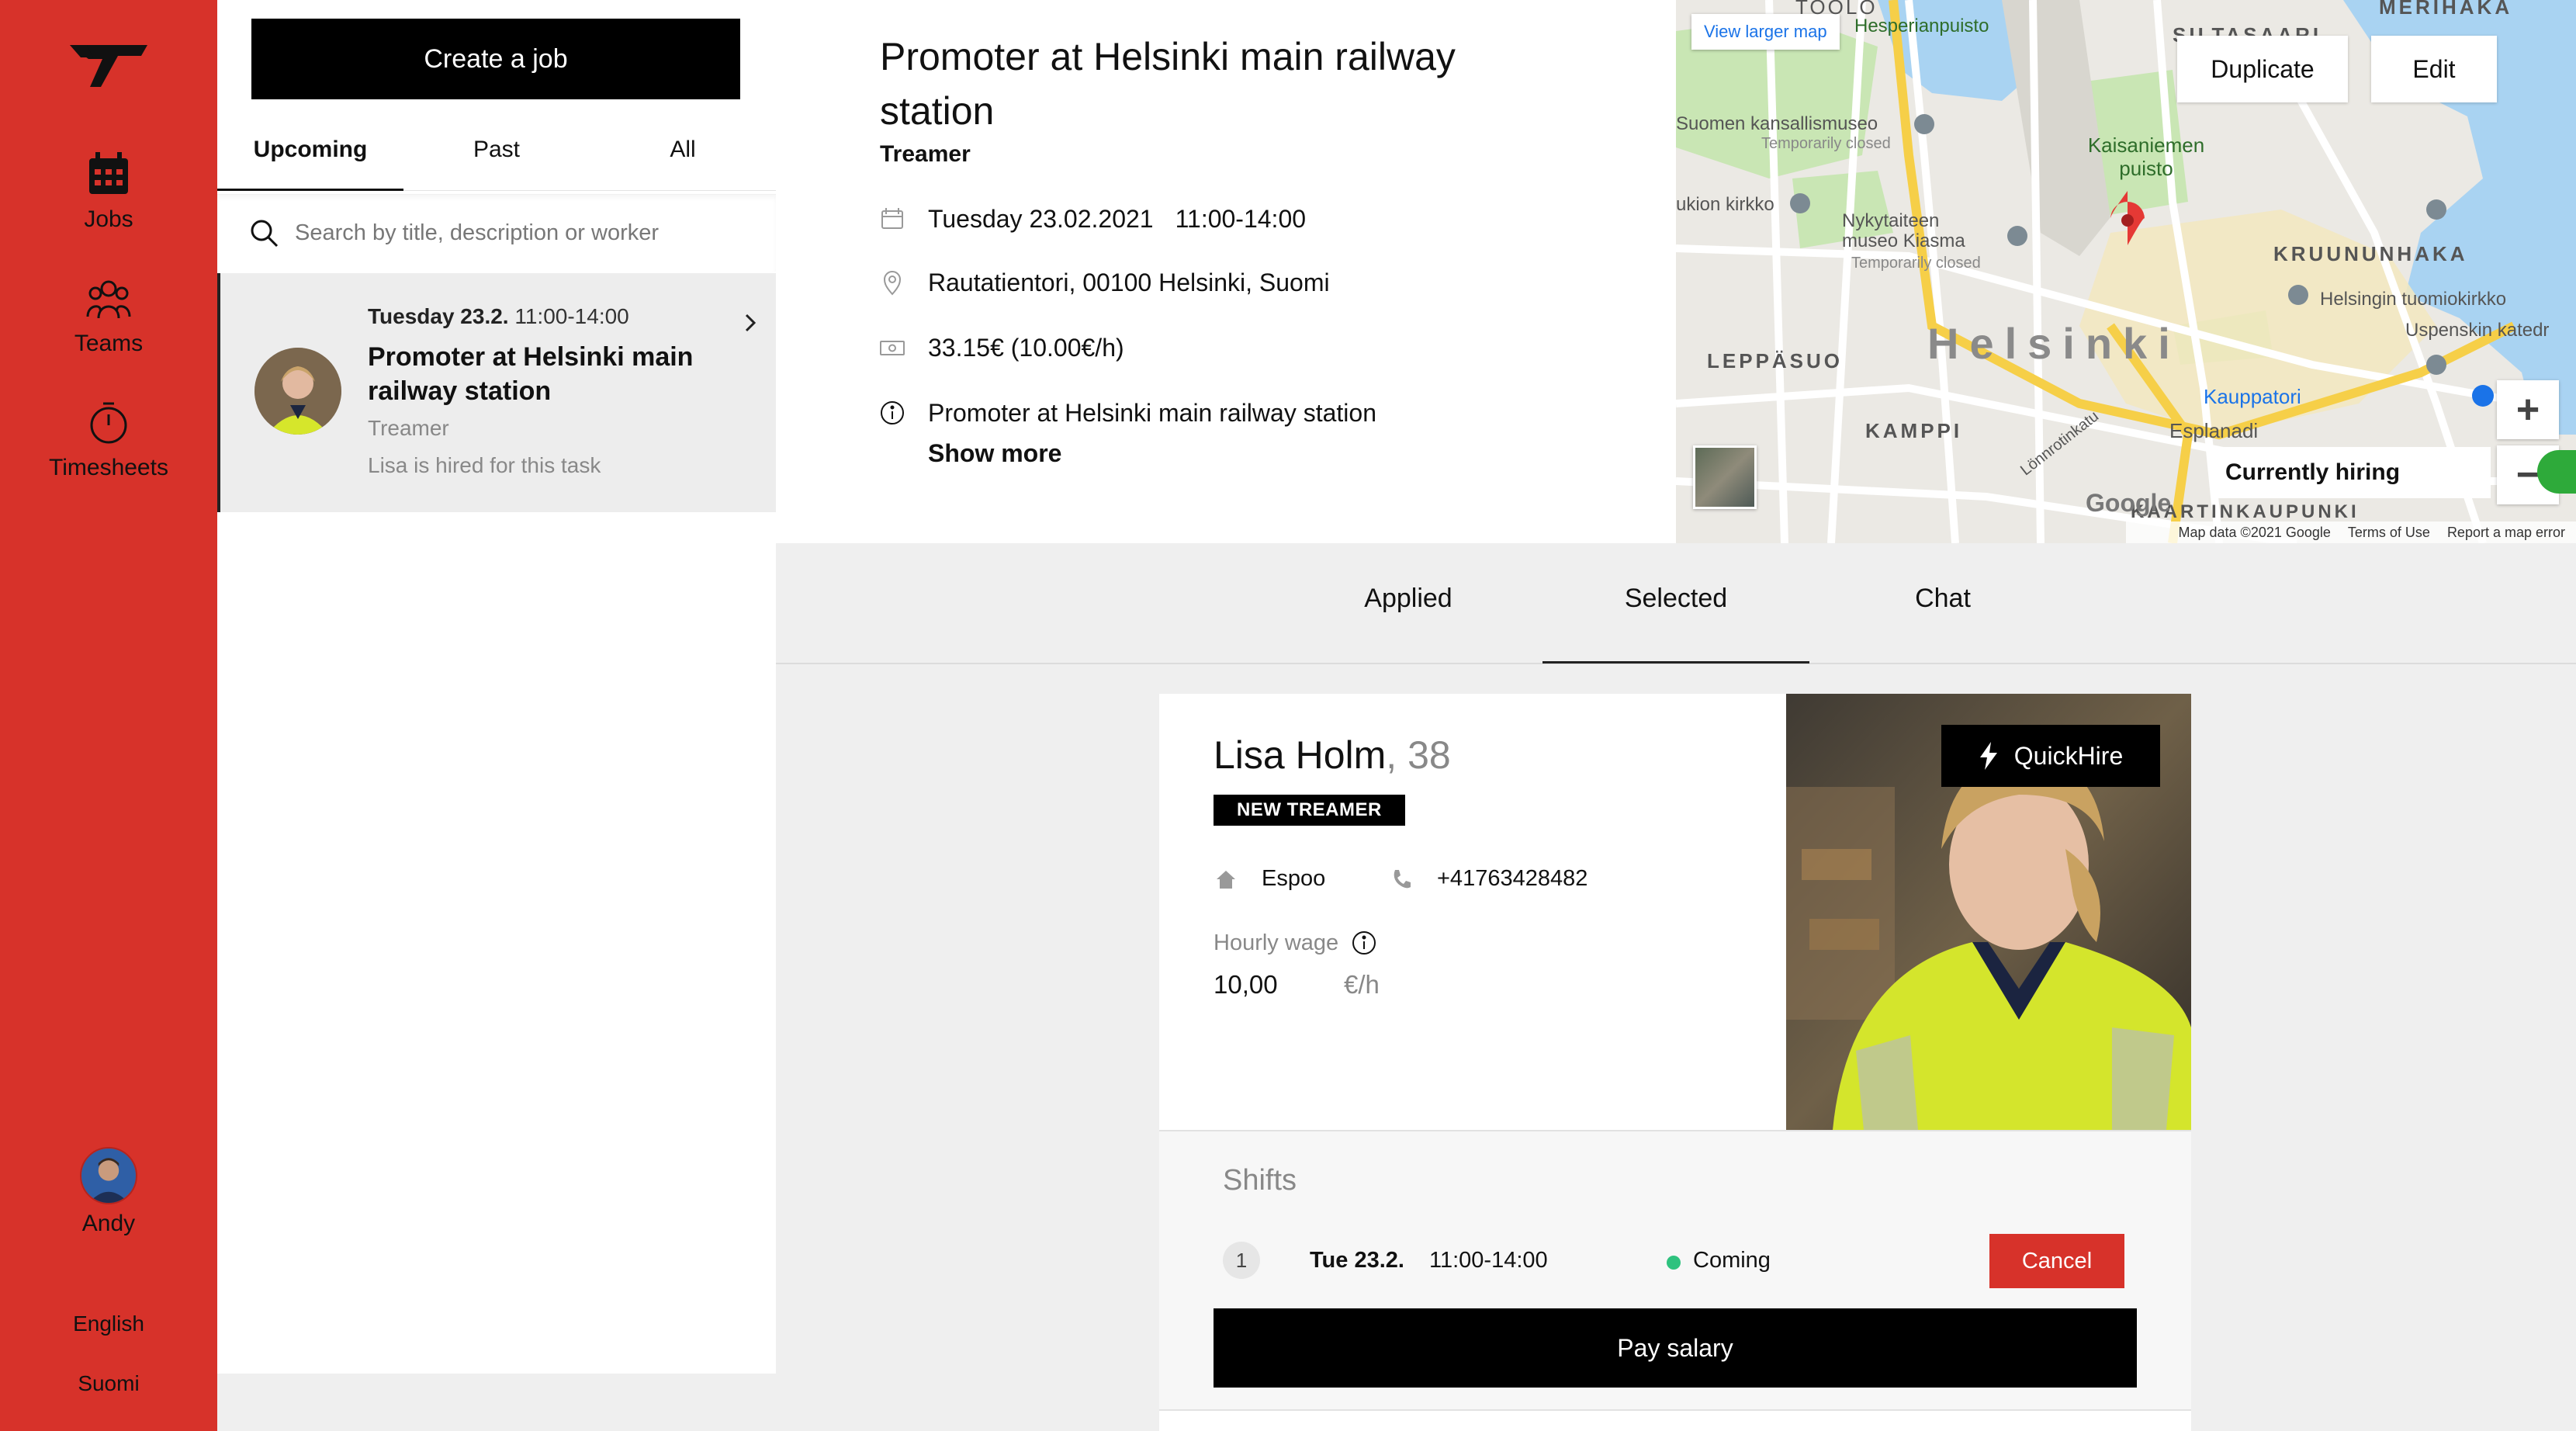 Image resolution: width=2576 pixels, height=1431 pixels. What do you see at coordinates (1418, 755) in the screenshot?
I see `worker-age: , 38` at bounding box center [1418, 755].